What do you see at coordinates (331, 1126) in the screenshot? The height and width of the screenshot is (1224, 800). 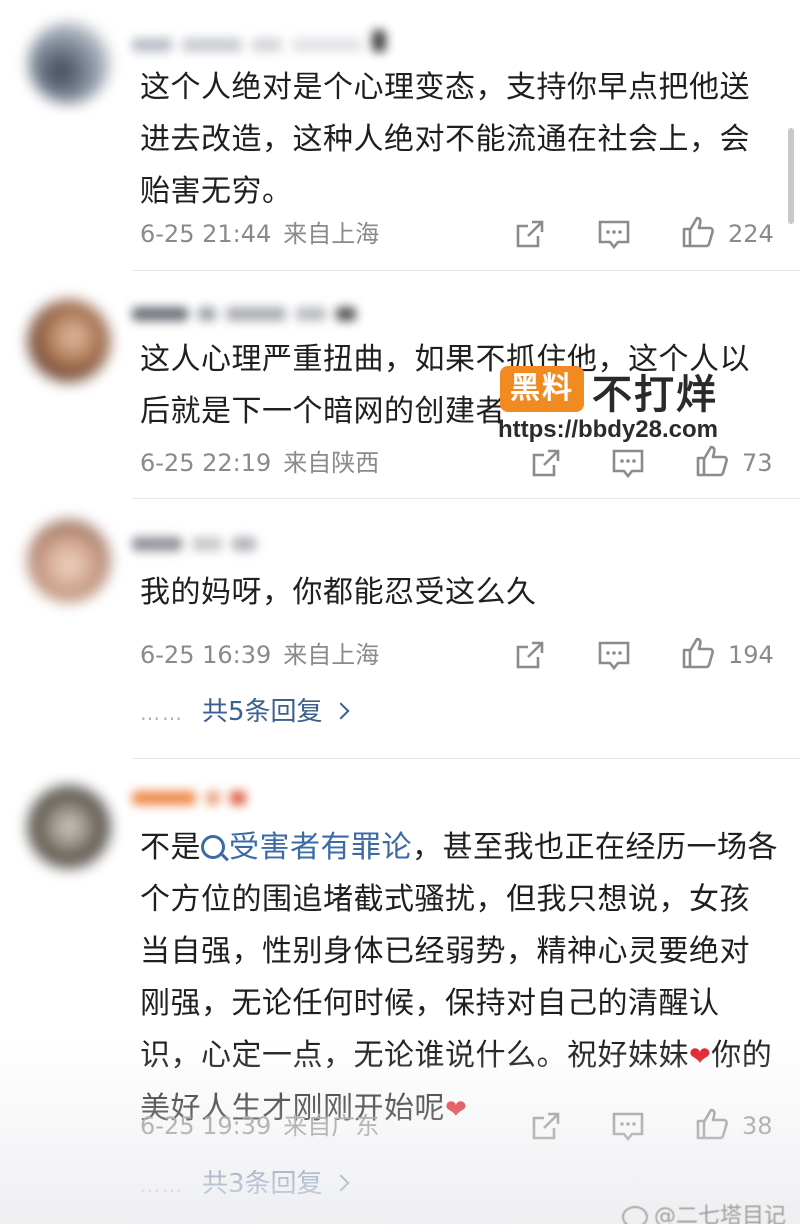 I see `comment-location: 来自广东` at bounding box center [331, 1126].